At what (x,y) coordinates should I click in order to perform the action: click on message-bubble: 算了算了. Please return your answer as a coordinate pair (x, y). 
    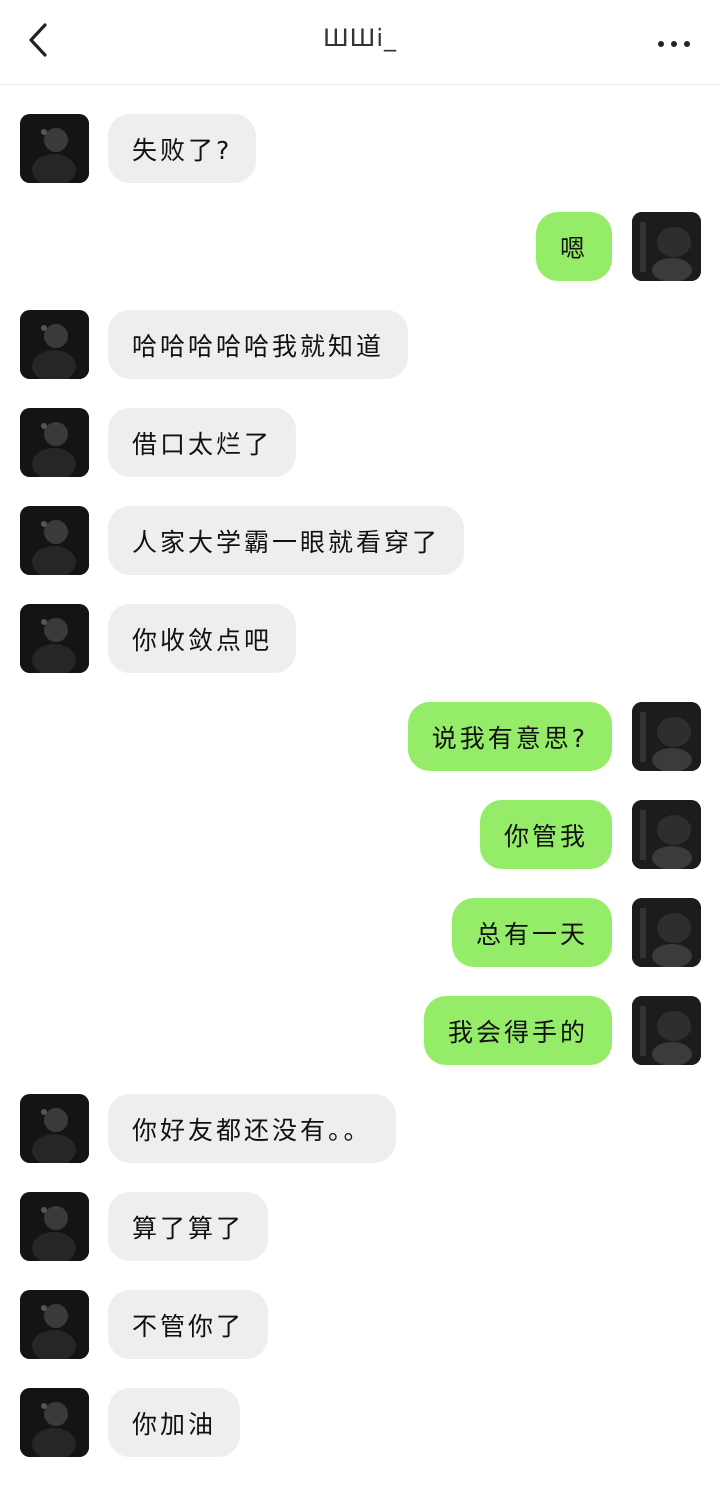
    Looking at the image, I should click on (188, 1226).